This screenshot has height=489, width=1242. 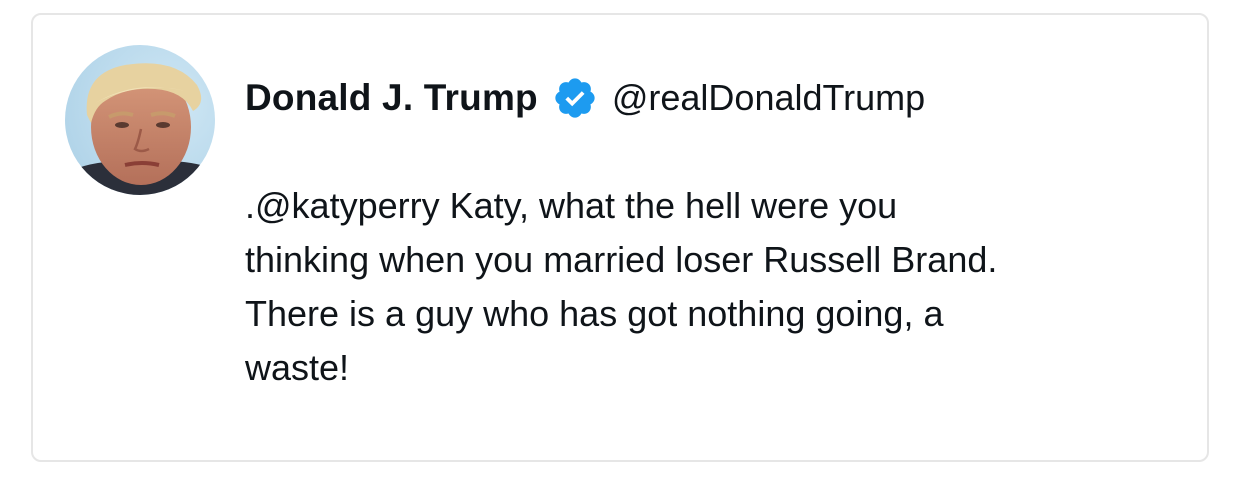 What do you see at coordinates (768, 98) in the screenshot?
I see `author-handle: @realDonaldTrump` at bounding box center [768, 98].